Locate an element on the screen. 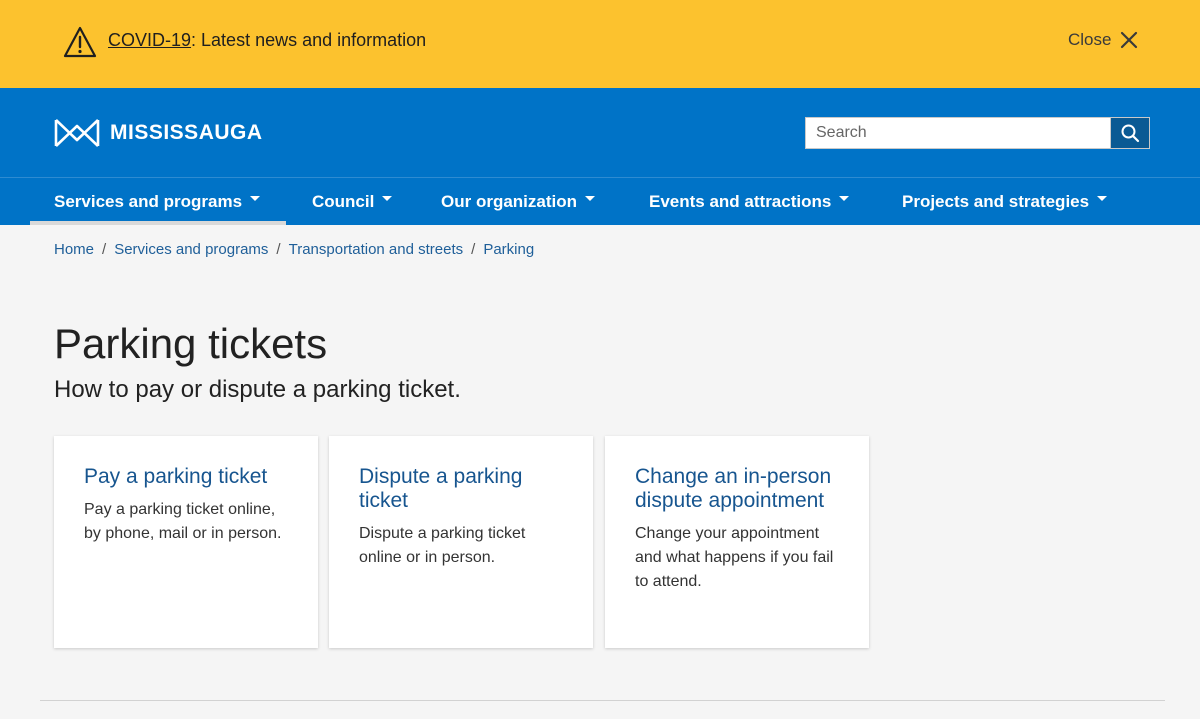 Image resolution: width=1200 pixels, height=719 pixels. search-icon is located at coordinates (1130, 133).